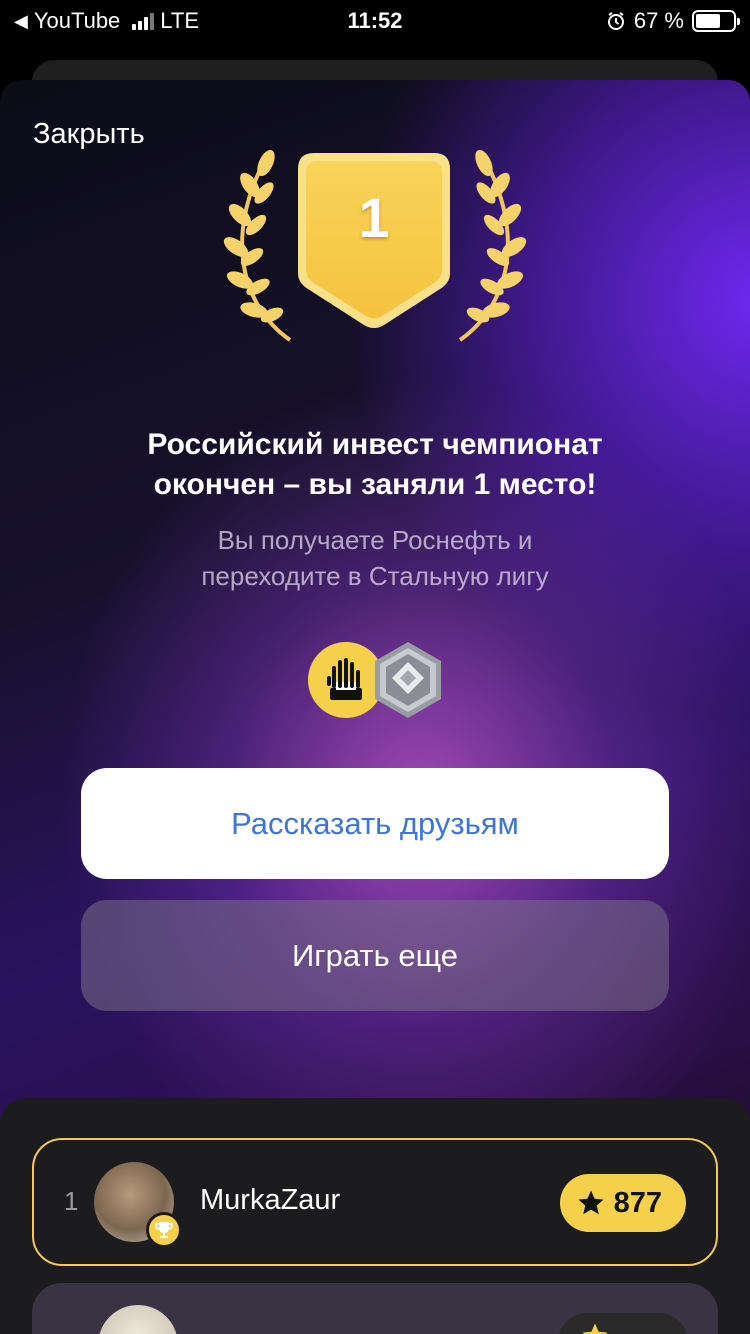 This screenshot has height=1334, width=750. Describe the element at coordinates (375, 955) in the screenshot. I see `play-again-button: Играть еще` at that location.